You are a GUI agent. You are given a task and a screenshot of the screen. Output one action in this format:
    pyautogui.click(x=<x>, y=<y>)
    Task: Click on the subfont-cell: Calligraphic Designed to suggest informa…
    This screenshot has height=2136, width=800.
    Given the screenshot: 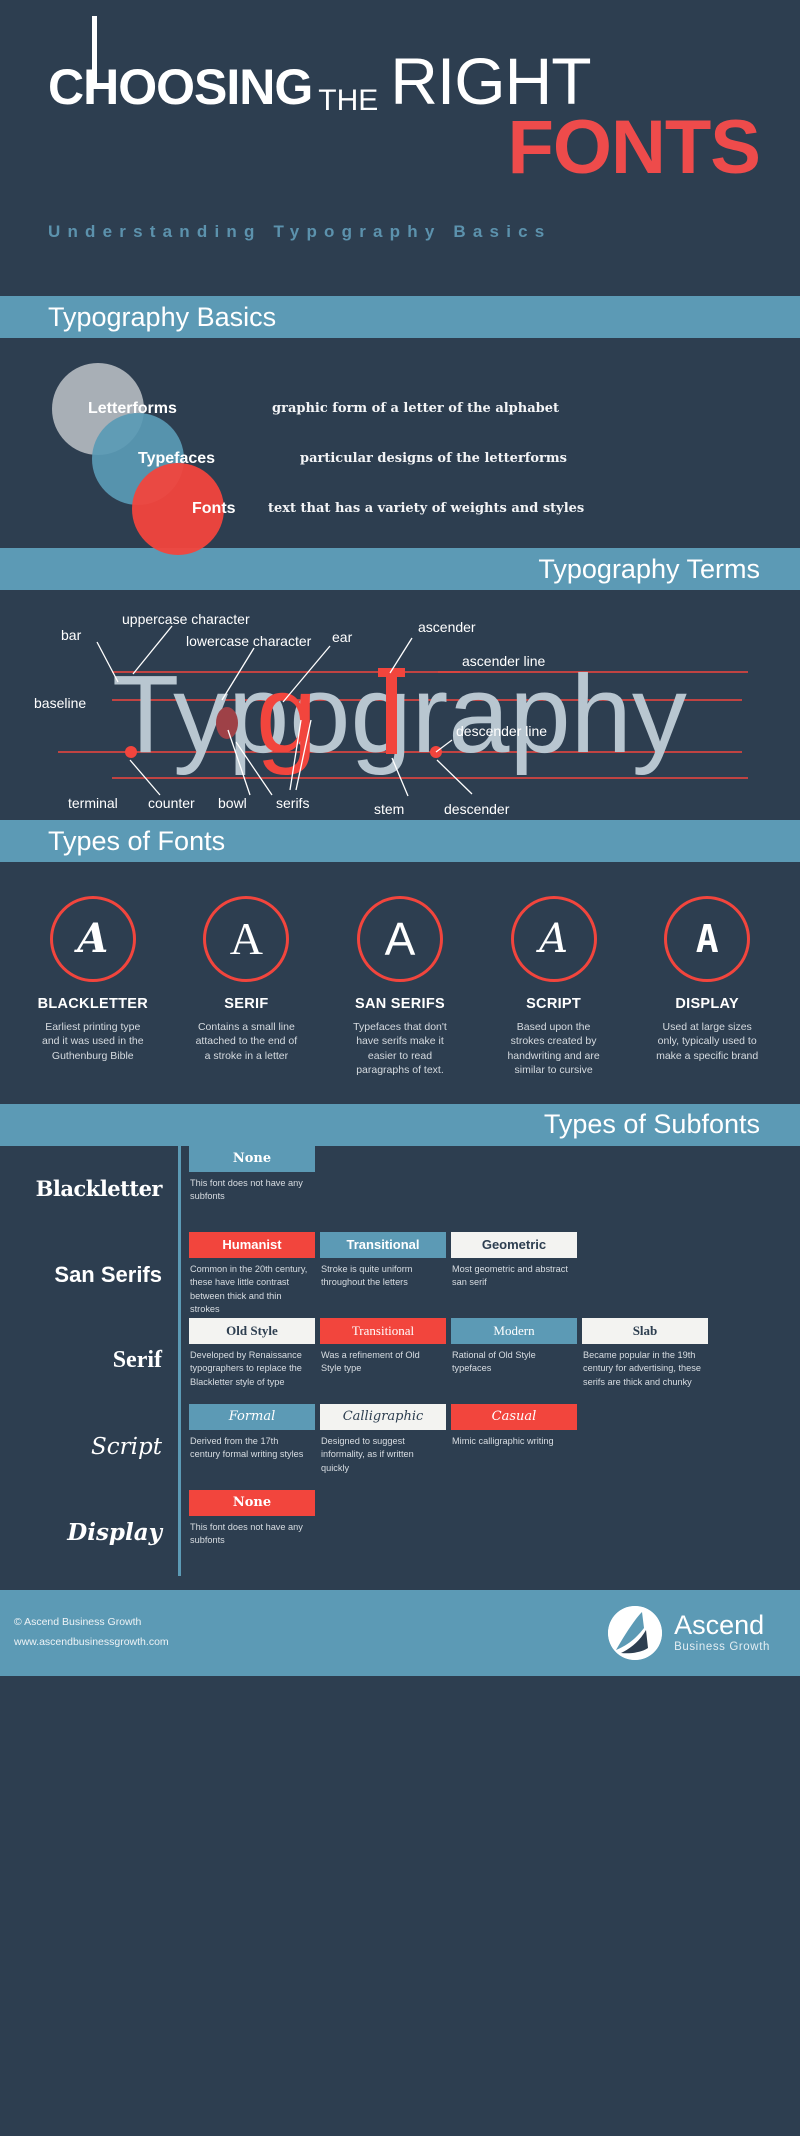 What is the action you would take?
    pyautogui.click(x=383, y=1446)
    